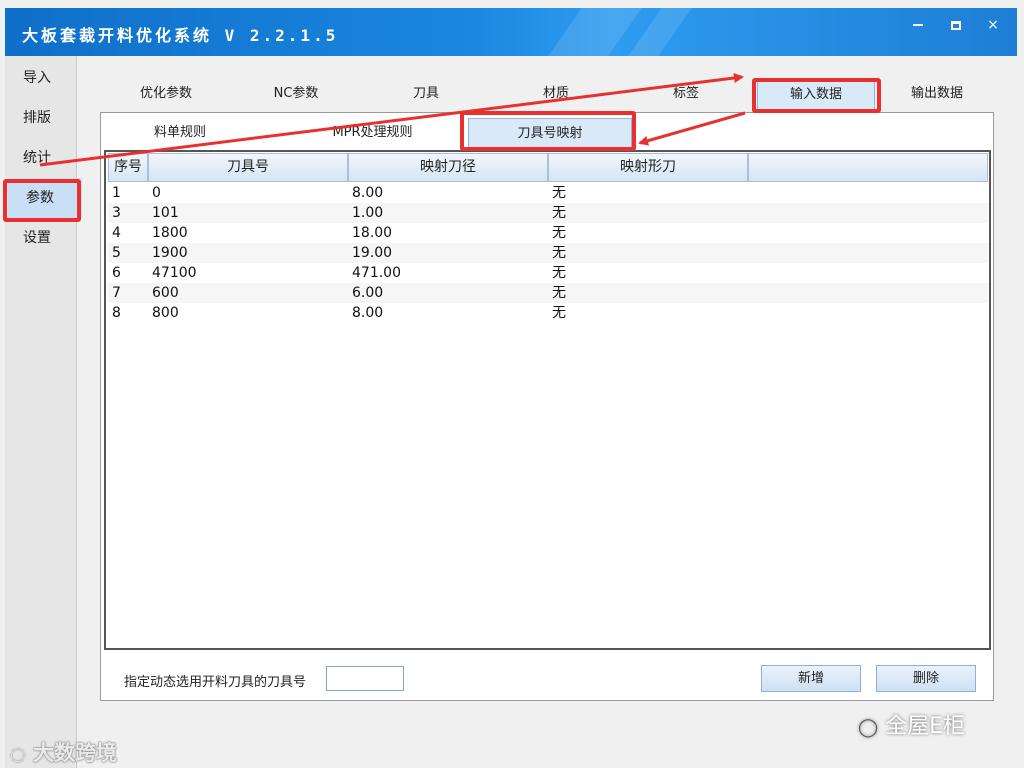  I want to click on dynamic-tool-input, so click(365, 678).